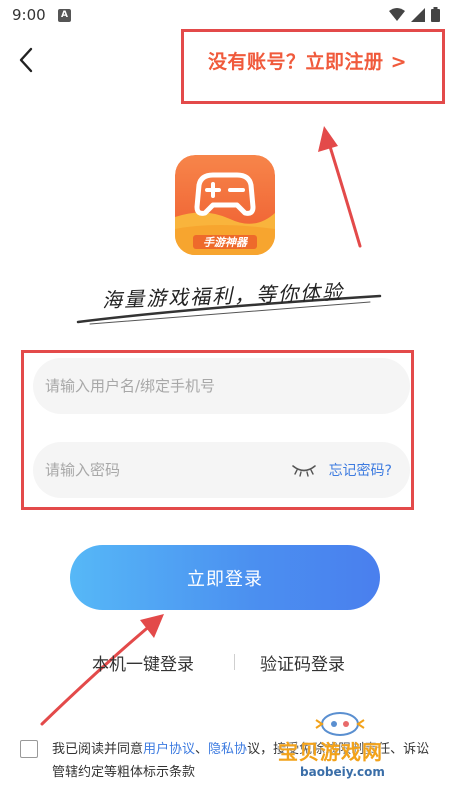 The image size is (450, 800). Describe the element at coordinates (307, 60) in the screenshot. I see `register-link: 没有账号？立即注册 >` at that location.